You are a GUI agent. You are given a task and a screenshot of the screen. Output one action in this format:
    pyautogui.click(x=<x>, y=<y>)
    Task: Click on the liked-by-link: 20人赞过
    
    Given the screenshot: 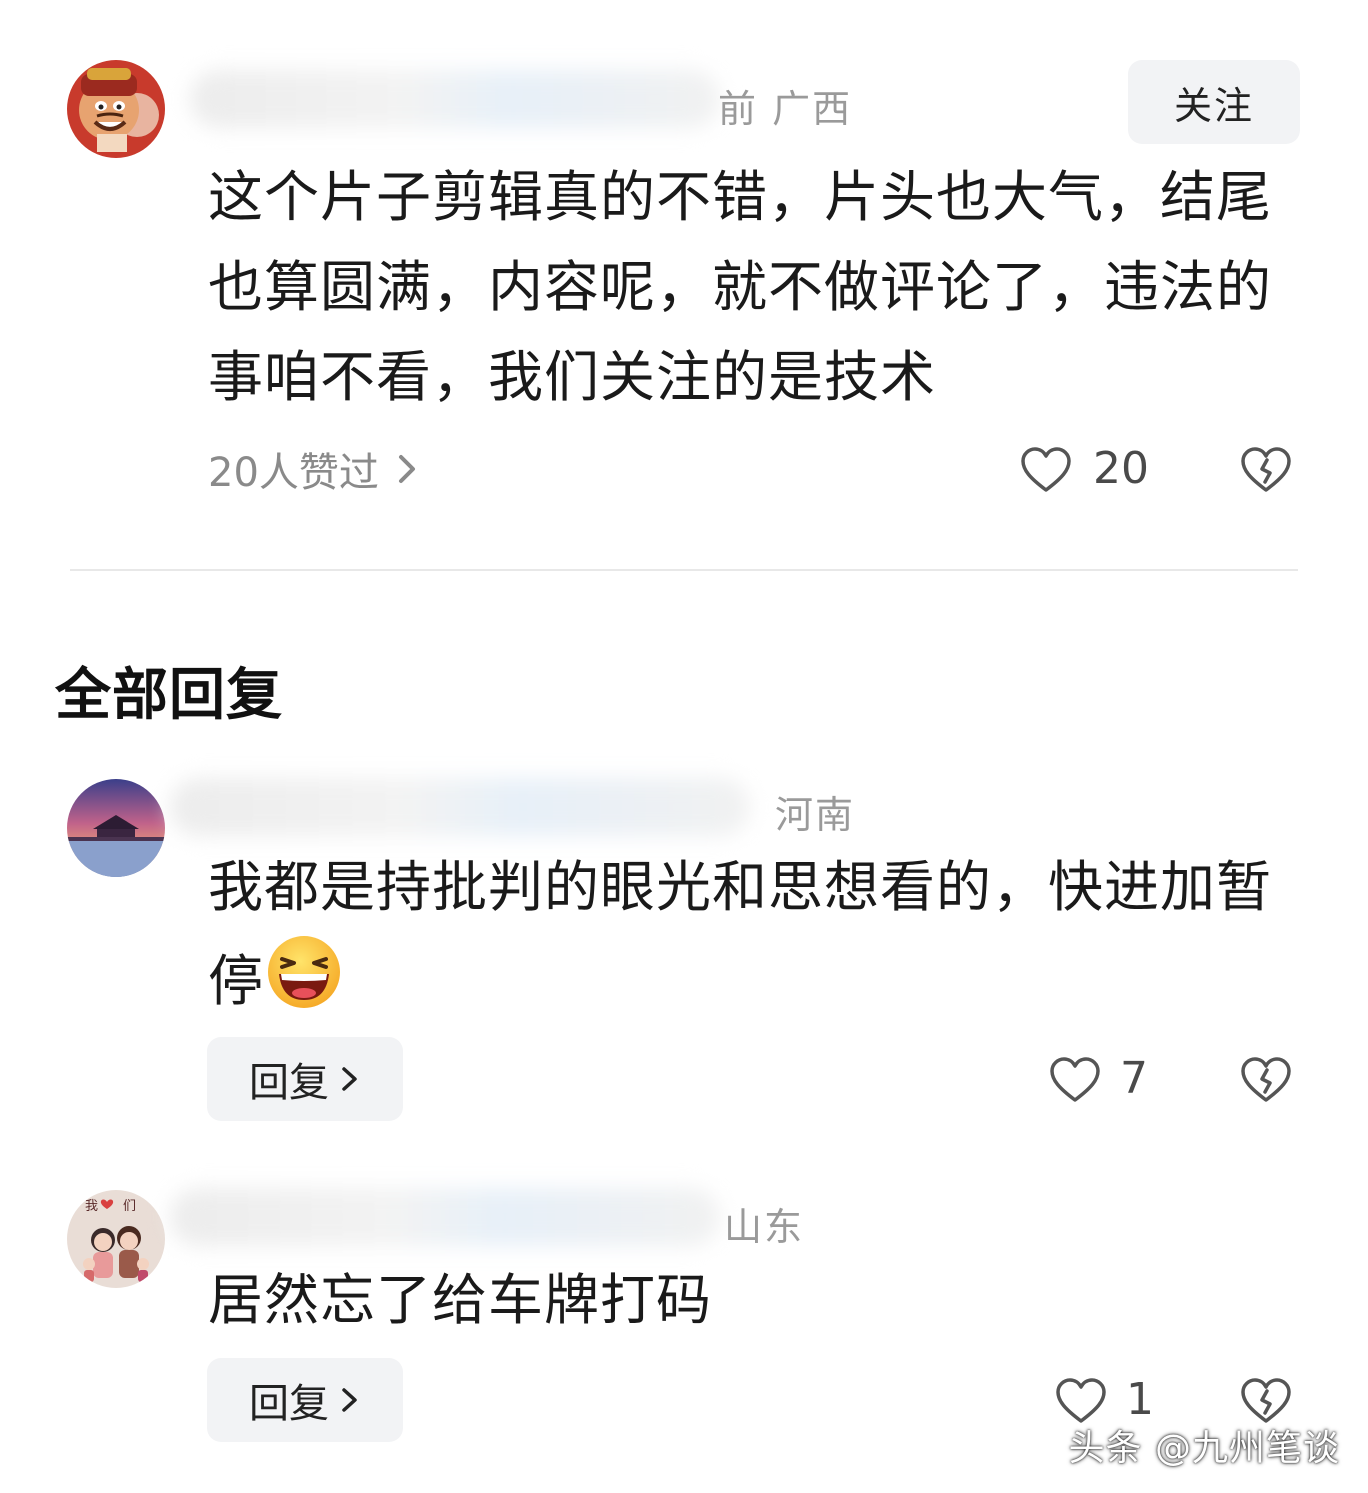 What is the action you would take?
    pyautogui.click(x=314, y=469)
    